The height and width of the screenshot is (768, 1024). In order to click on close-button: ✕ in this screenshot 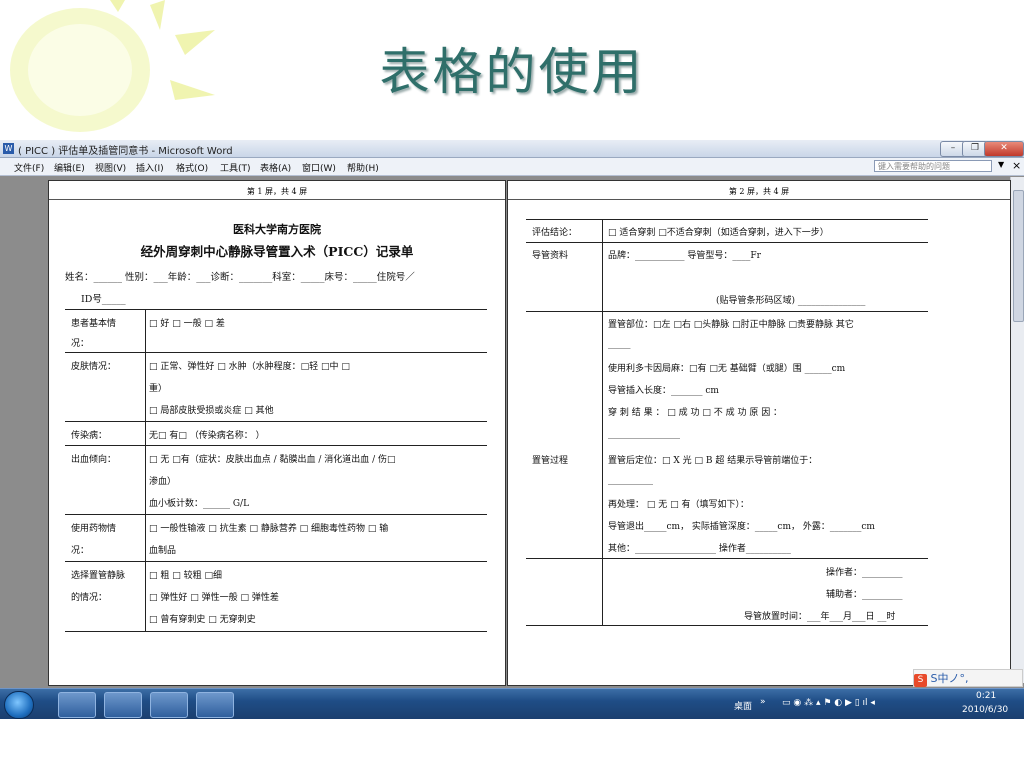, I will do `click(1004, 149)`.